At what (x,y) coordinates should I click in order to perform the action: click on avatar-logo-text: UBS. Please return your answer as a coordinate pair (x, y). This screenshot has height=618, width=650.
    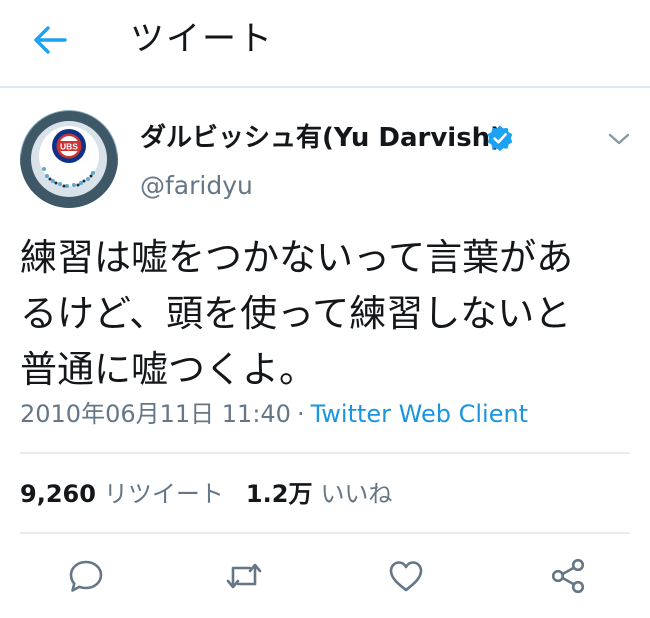
    Looking at the image, I should click on (69, 147).